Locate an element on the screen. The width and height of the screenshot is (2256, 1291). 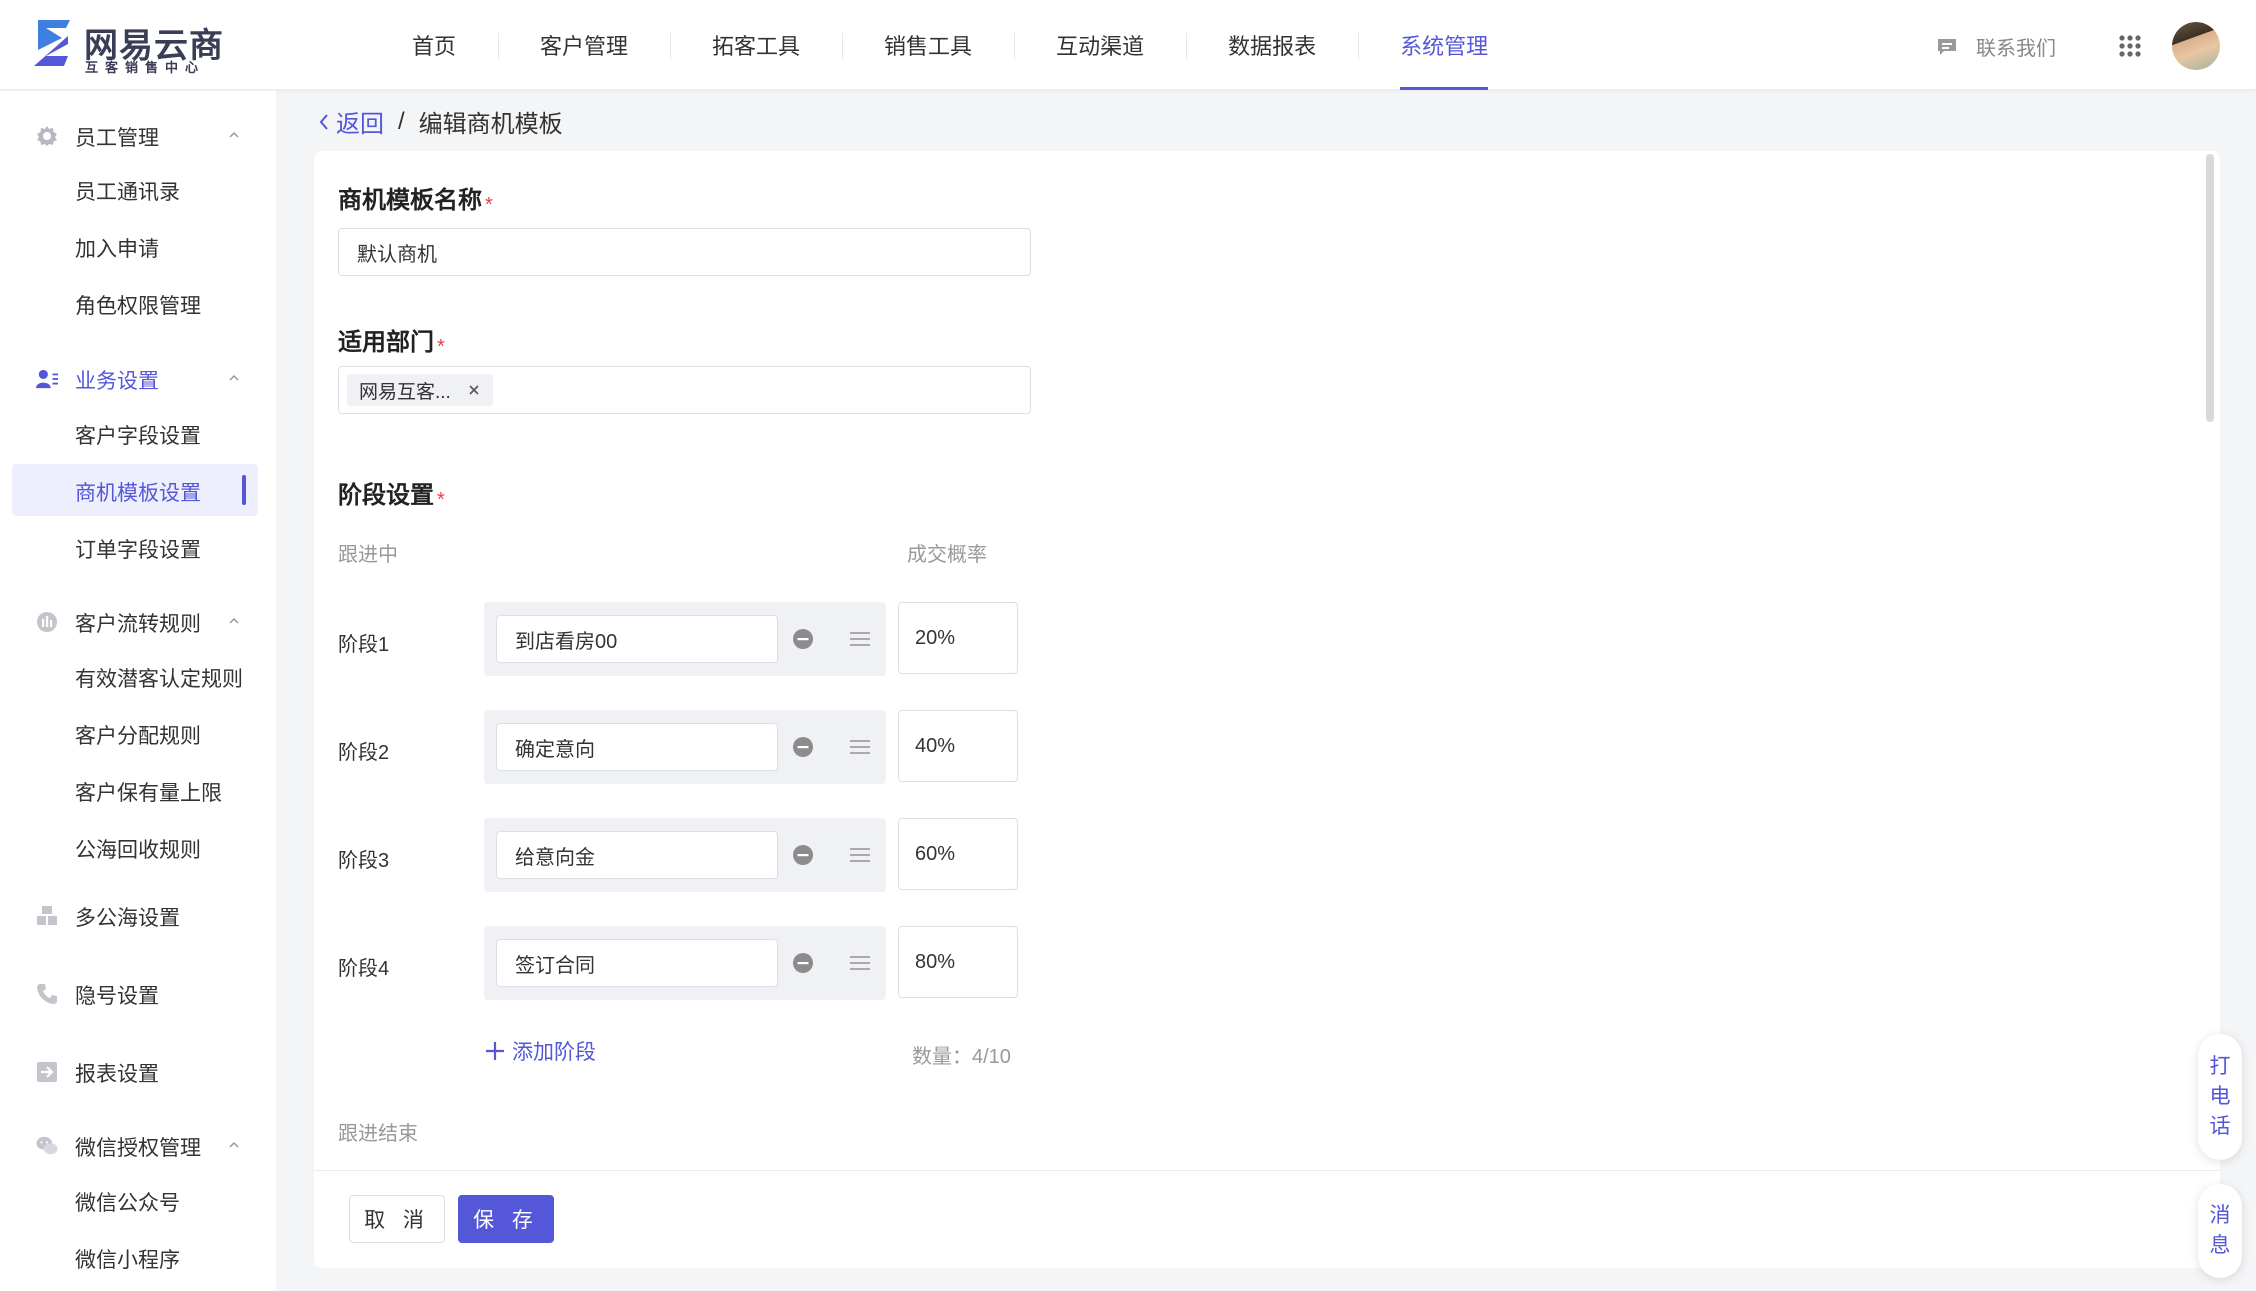
sidebar-item-pool-recycle-rules: 公海回收规则 is located at coordinates (135, 847).